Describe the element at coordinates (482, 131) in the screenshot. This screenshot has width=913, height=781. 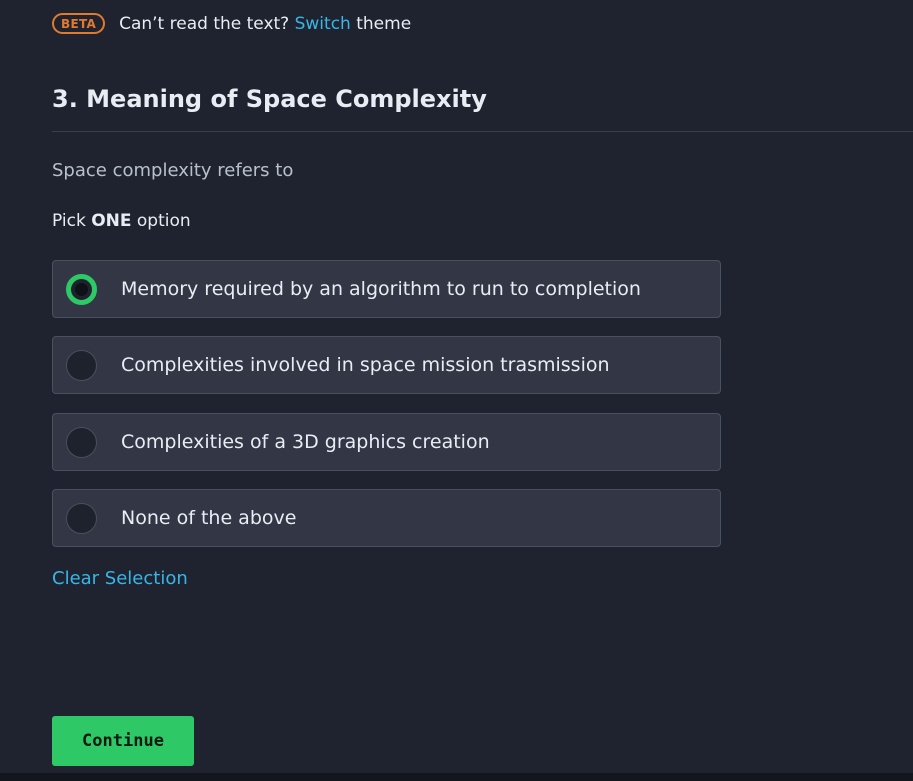
I see `title-divider` at that location.